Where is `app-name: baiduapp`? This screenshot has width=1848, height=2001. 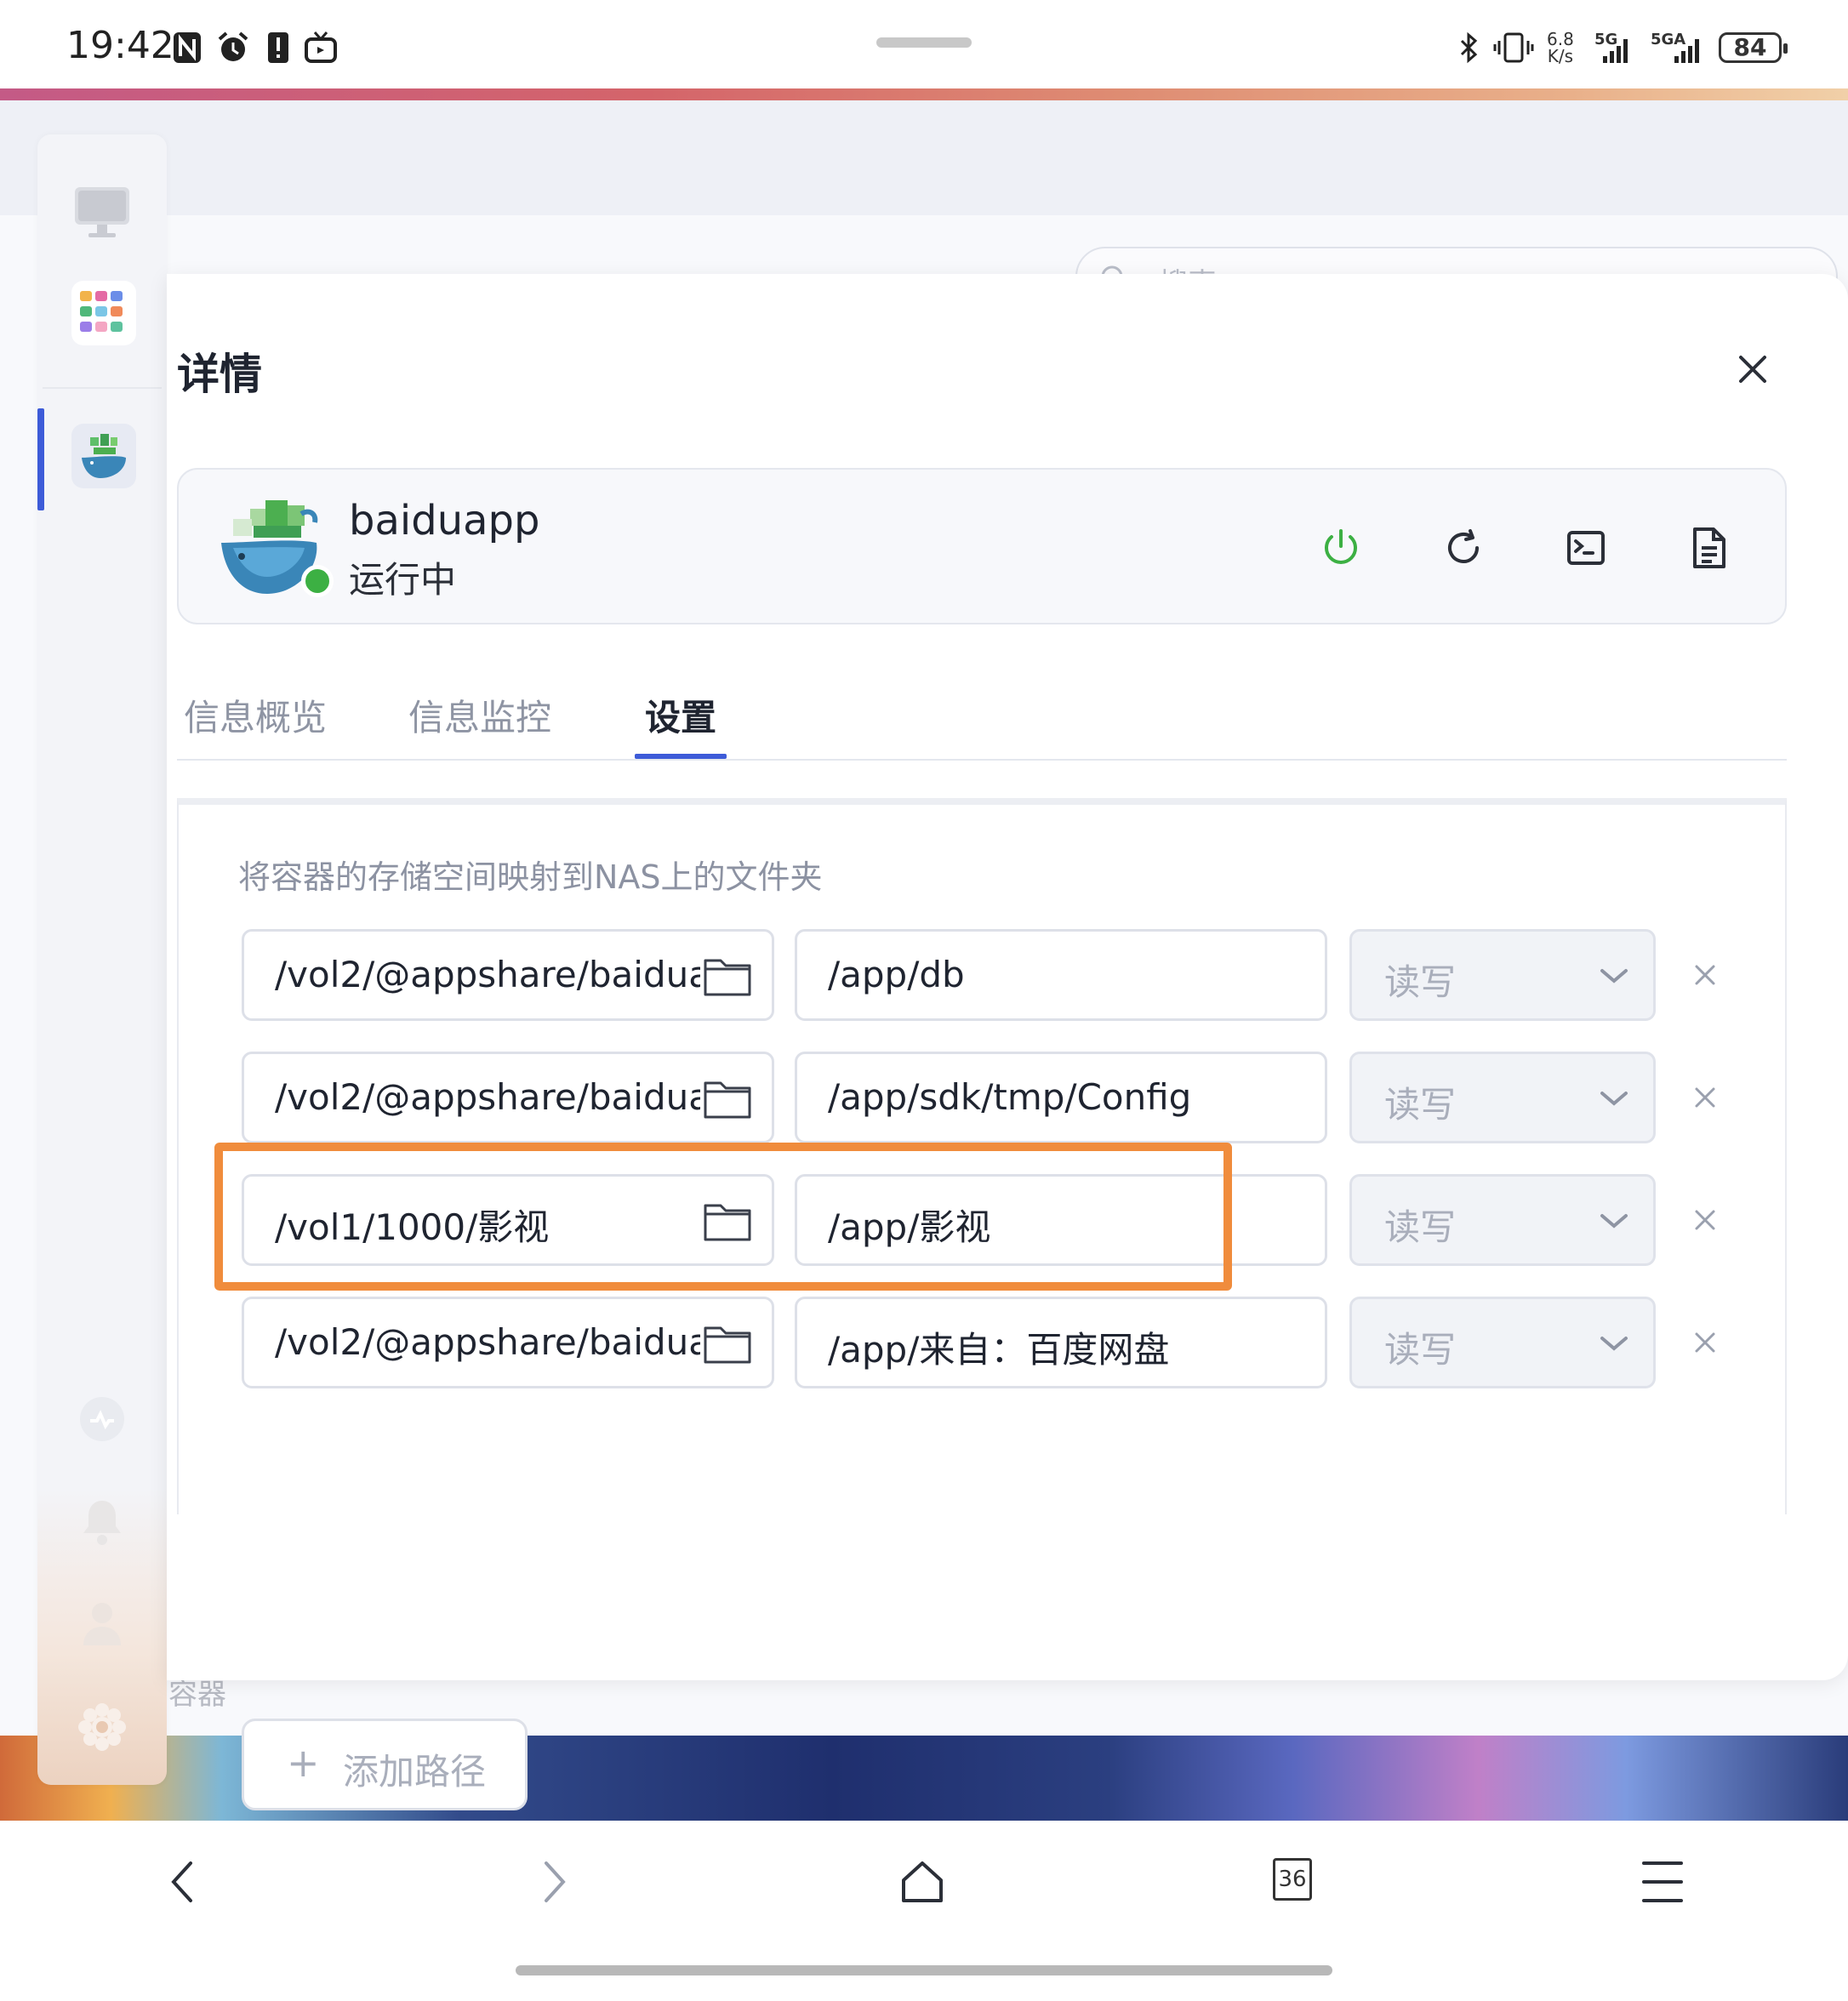 app-name: baiduapp is located at coordinates (444, 520).